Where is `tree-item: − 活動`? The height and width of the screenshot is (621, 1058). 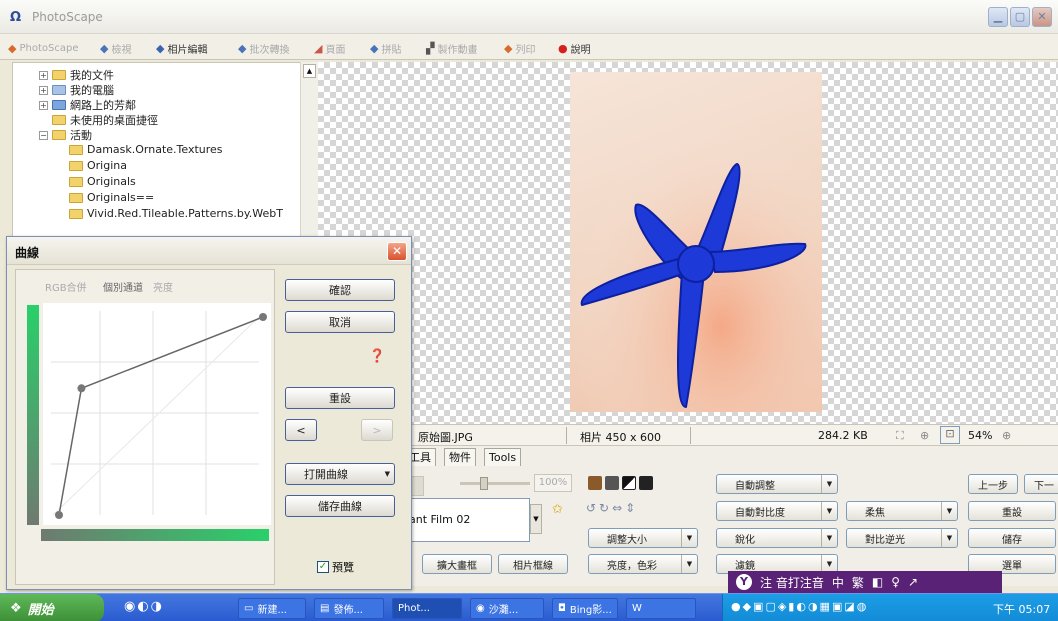
tree-item: − 活動 is located at coordinates (65, 135).